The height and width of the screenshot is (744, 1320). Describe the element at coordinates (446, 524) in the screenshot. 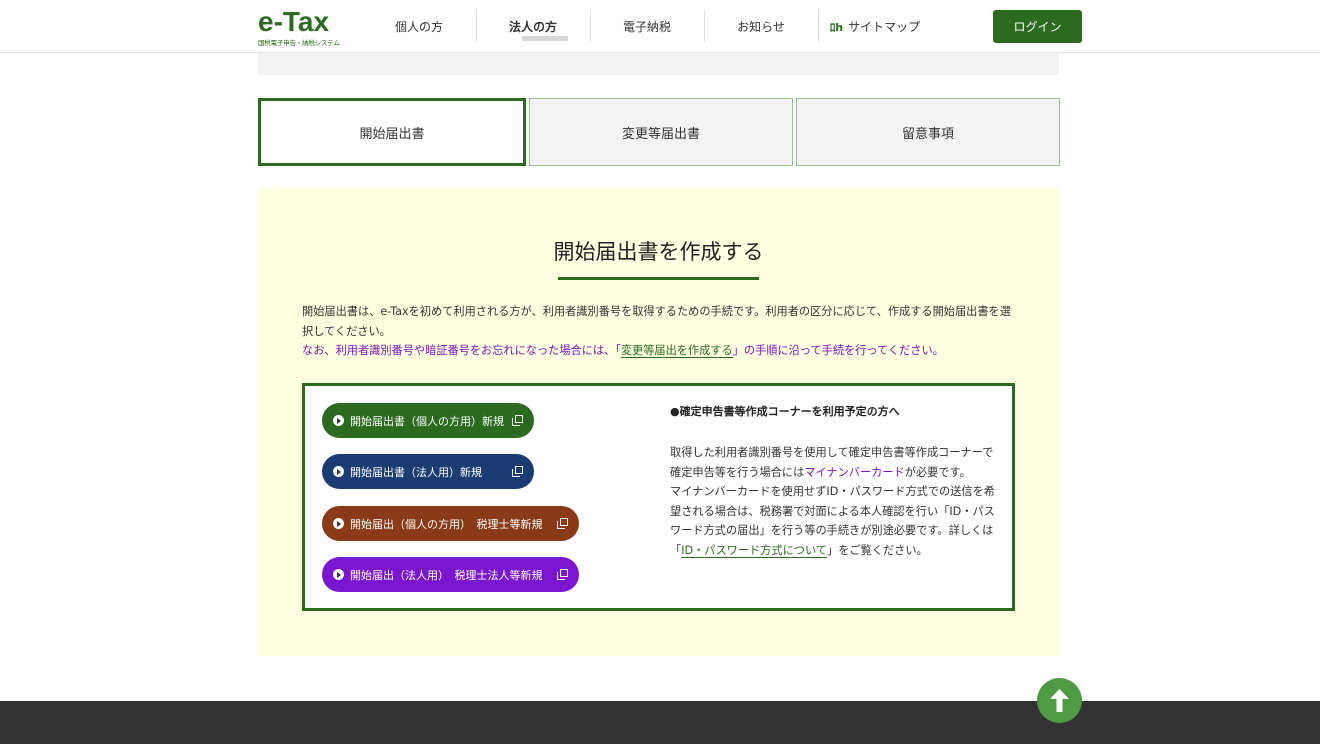

I see `button-label: 開始届出（個人の方用） 税理士等新規` at that location.